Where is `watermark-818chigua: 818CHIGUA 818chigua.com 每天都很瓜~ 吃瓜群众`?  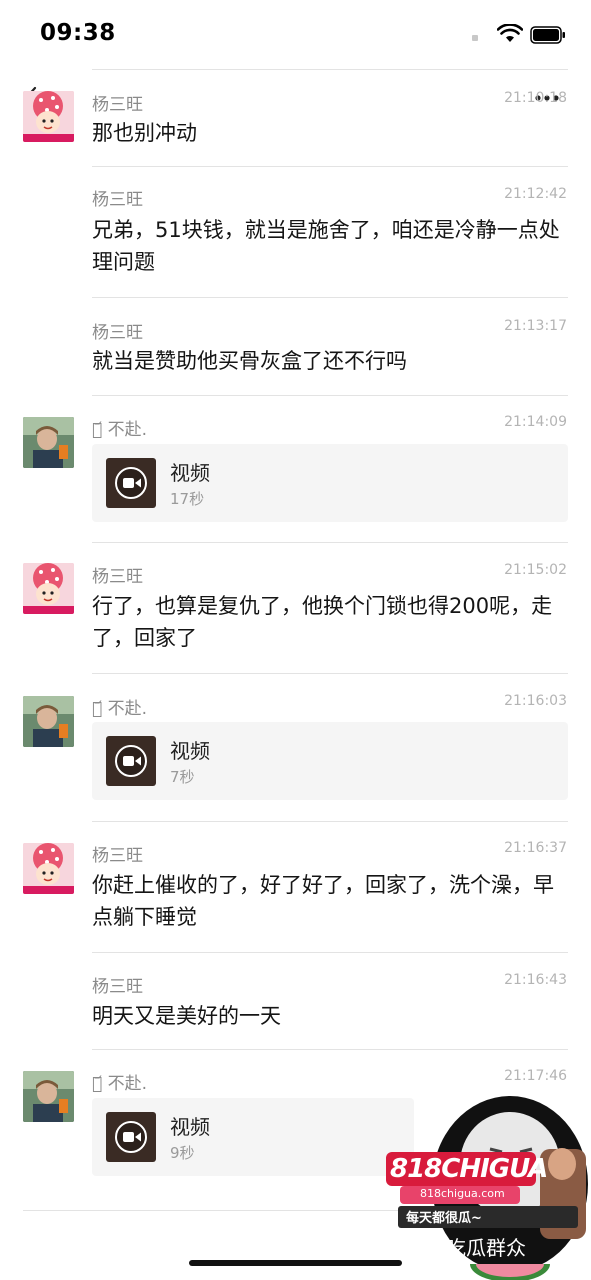
watermark-818chigua: 818CHIGUA 818chigua.com 每天都很瓜~ 吃瓜群众 is located at coordinates (485, 1187).